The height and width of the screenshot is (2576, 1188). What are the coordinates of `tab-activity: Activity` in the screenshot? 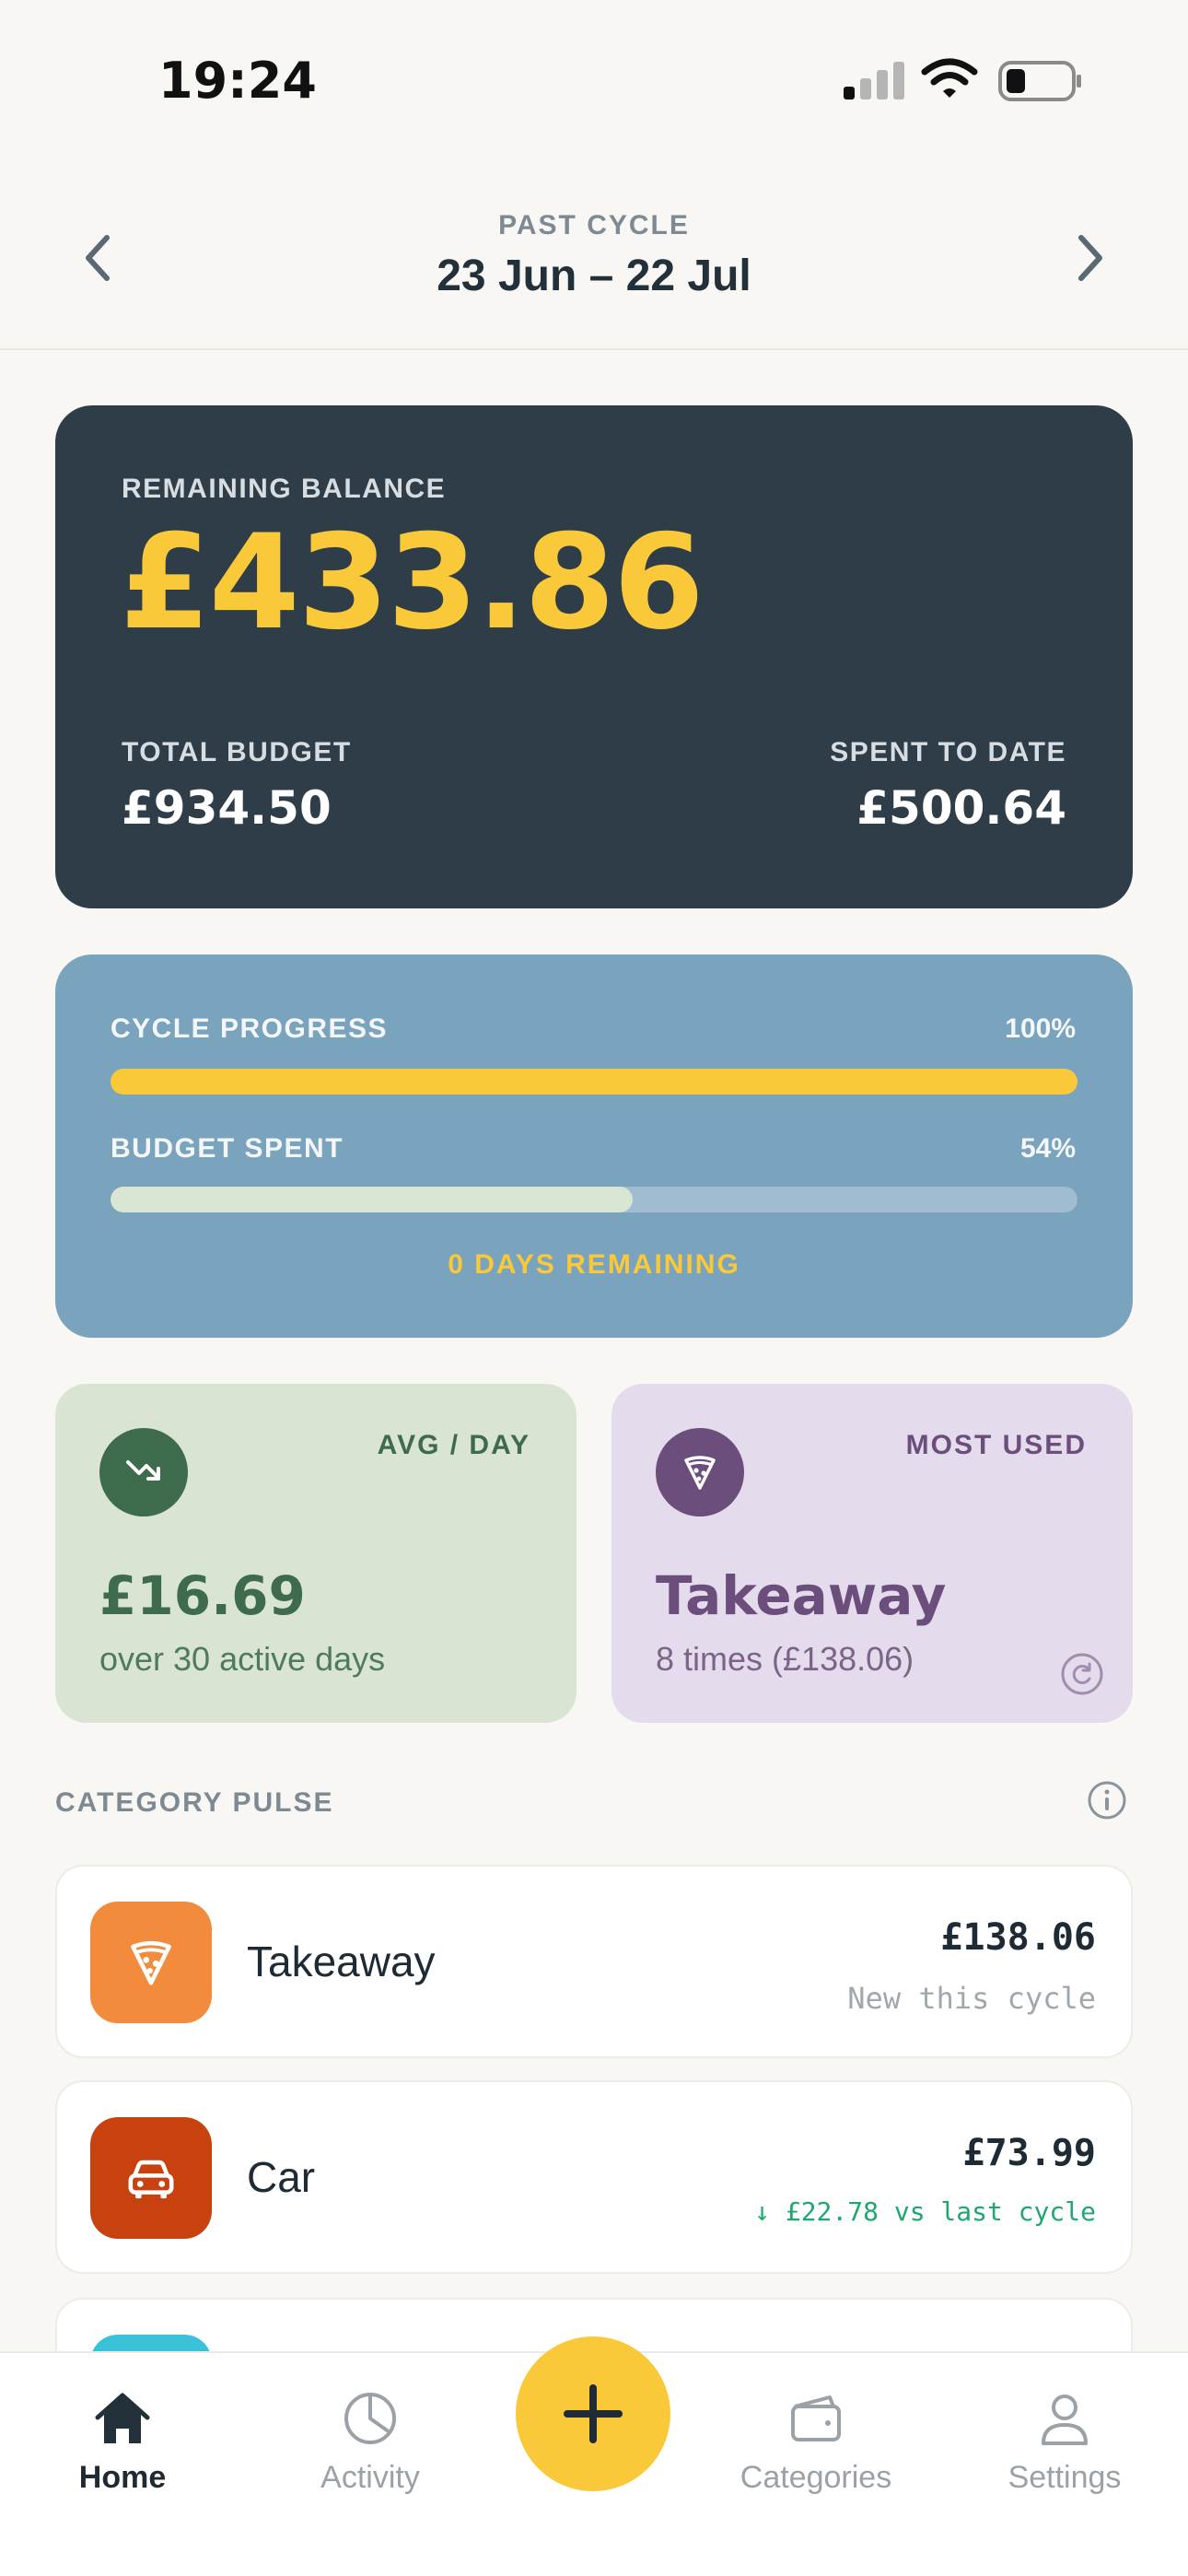 It's located at (370, 2450).